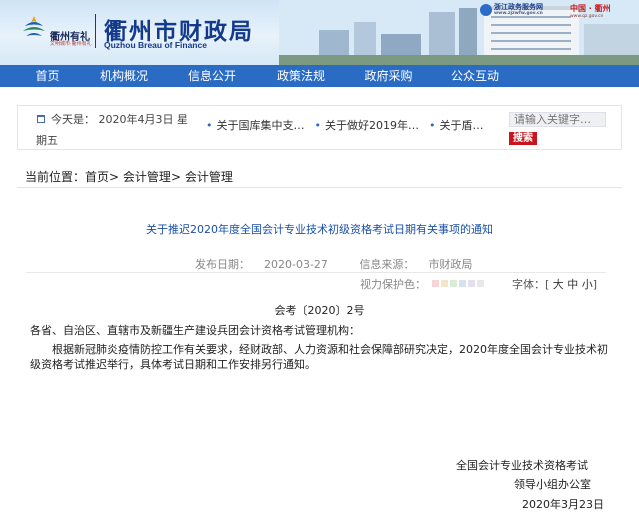  What do you see at coordinates (558, 284) in the screenshot?
I see `font-size-large: 大` at bounding box center [558, 284].